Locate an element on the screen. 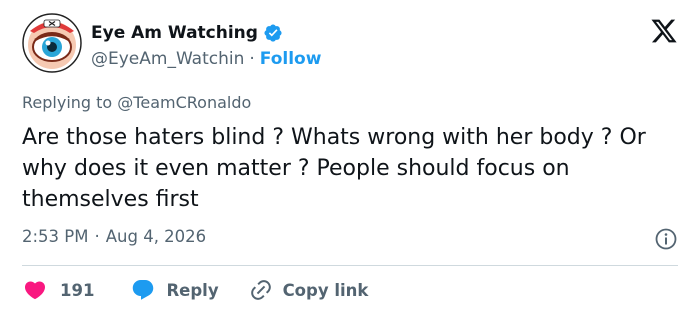 This screenshot has height=318, width=700. eye-avatar-icon is located at coordinates (52, 43).